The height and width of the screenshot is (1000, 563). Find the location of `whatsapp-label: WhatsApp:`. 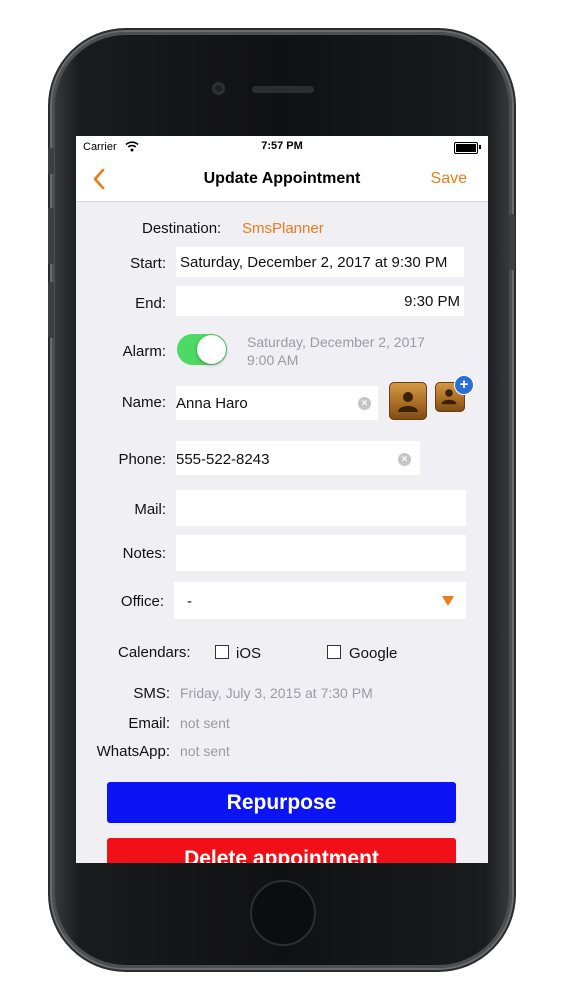

whatsapp-label: WhatsApp: is located at coordinates (133, 751).